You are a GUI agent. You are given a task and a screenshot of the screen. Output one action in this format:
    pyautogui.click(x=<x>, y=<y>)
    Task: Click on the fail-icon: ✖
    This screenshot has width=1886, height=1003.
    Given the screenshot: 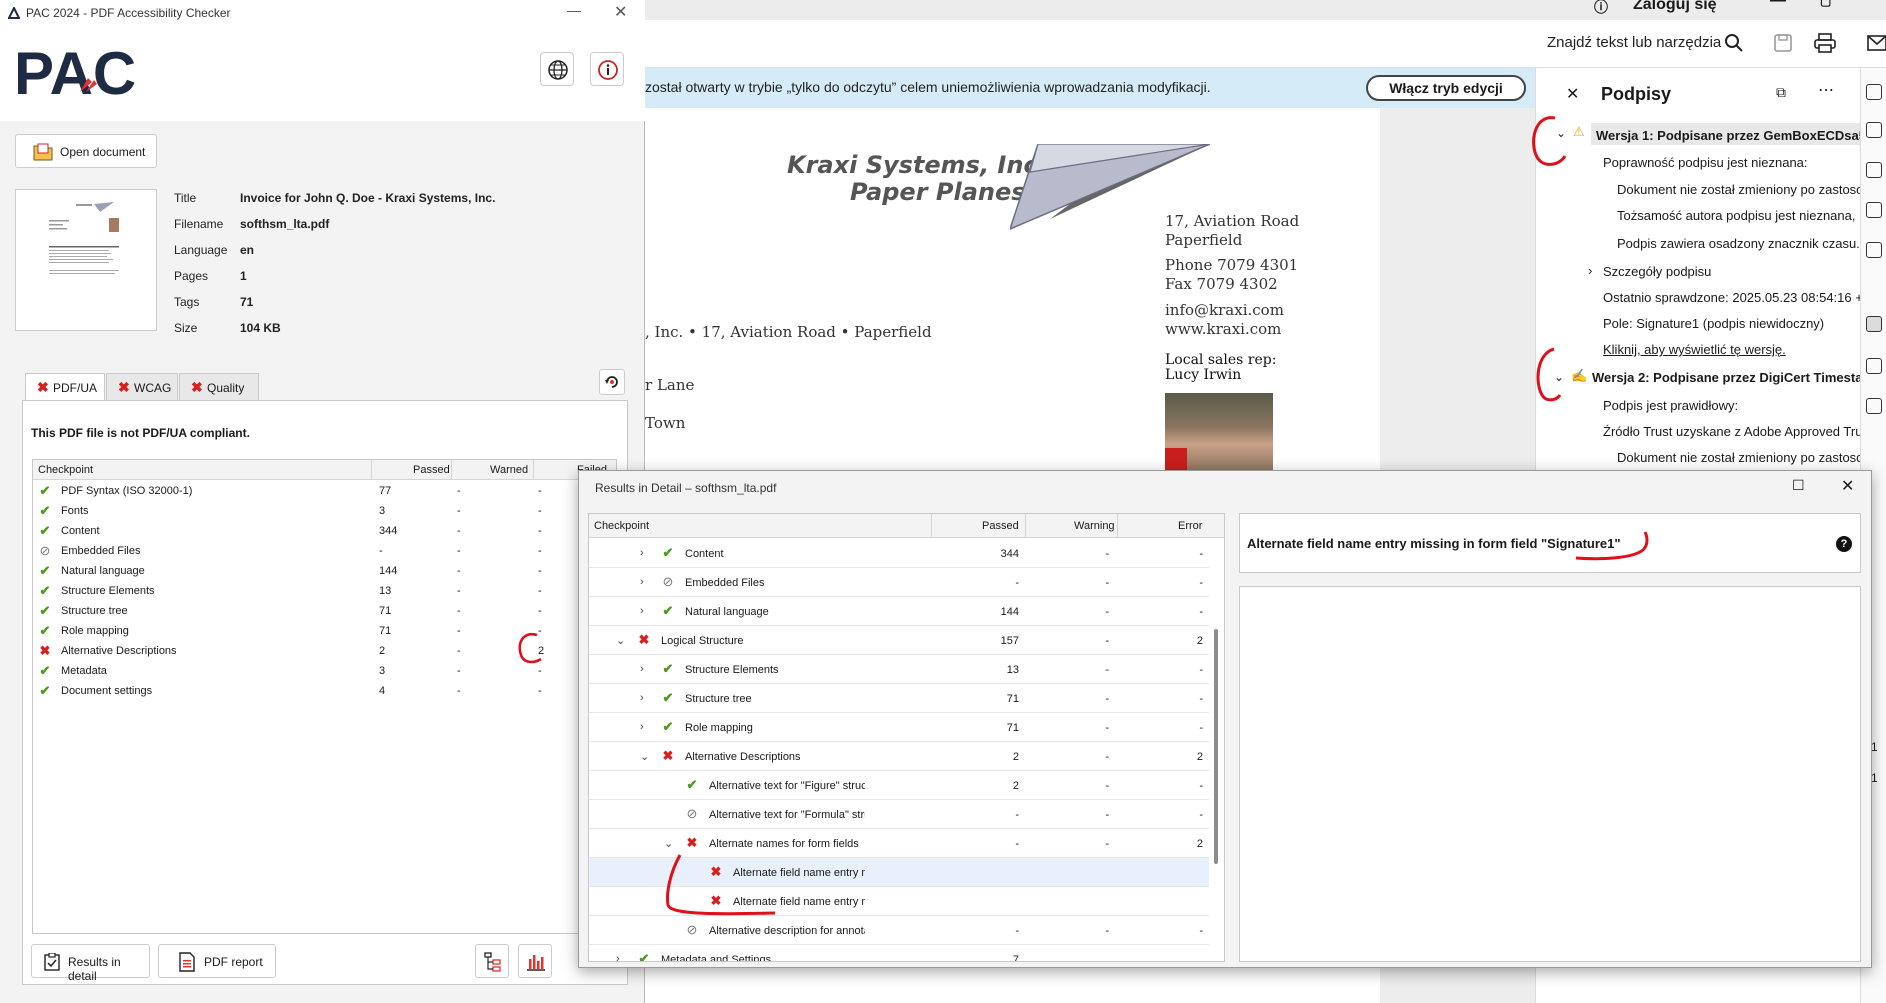 What is the action you would take?
    pyautogui.click(x=124, y=387)
    